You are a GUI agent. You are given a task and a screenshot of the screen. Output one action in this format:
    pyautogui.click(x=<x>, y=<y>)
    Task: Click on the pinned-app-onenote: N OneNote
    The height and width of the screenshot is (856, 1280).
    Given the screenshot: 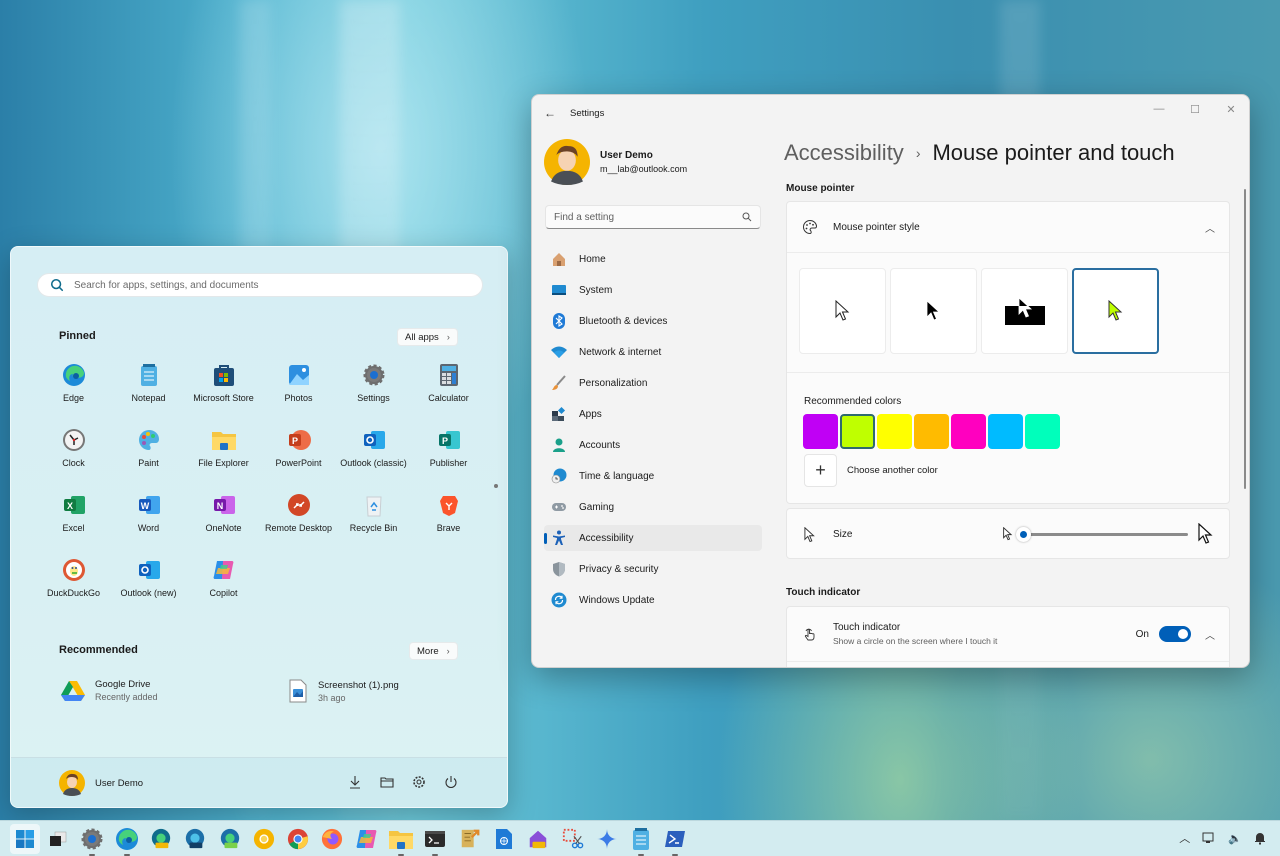 What is the action you would take?
    pyautogui.click(x=223, y=524)
    